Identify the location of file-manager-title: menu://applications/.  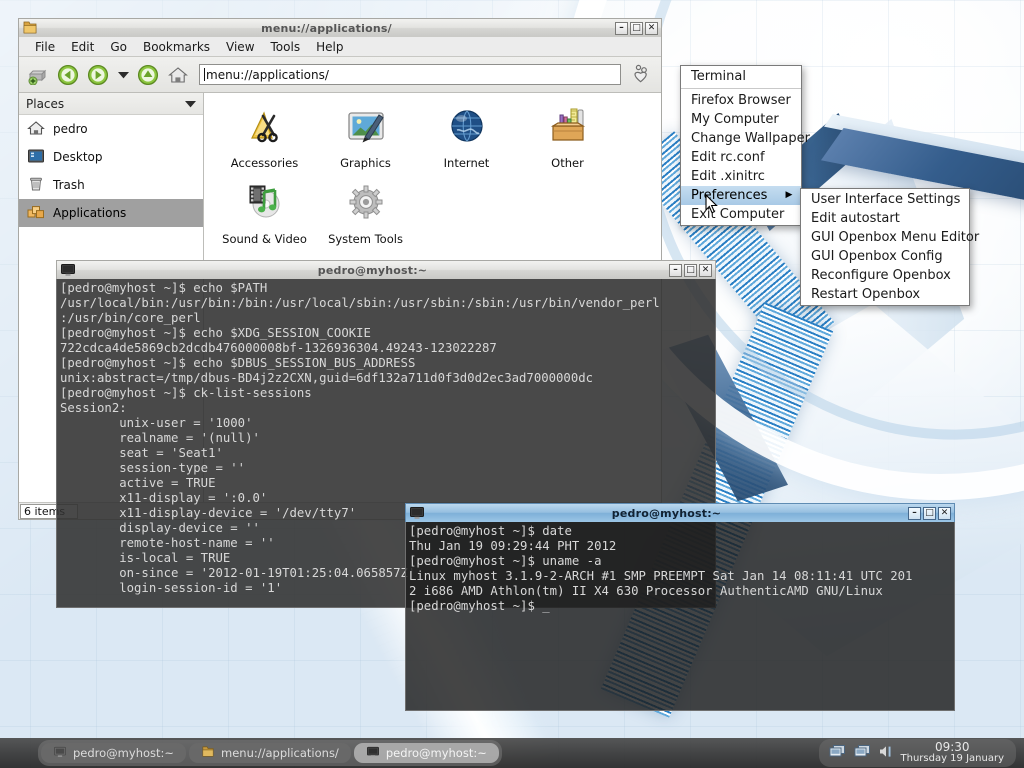
(326, 28).